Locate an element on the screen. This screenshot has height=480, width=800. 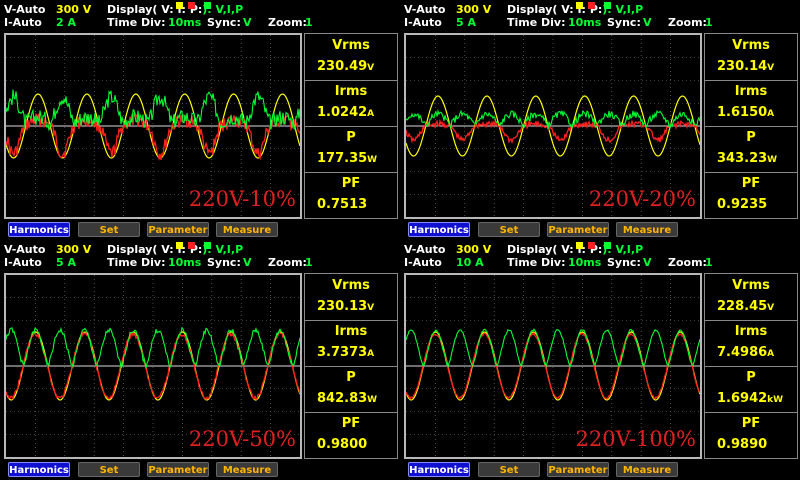
vrms-number: 230.14 is located at coordinates (742, 66).